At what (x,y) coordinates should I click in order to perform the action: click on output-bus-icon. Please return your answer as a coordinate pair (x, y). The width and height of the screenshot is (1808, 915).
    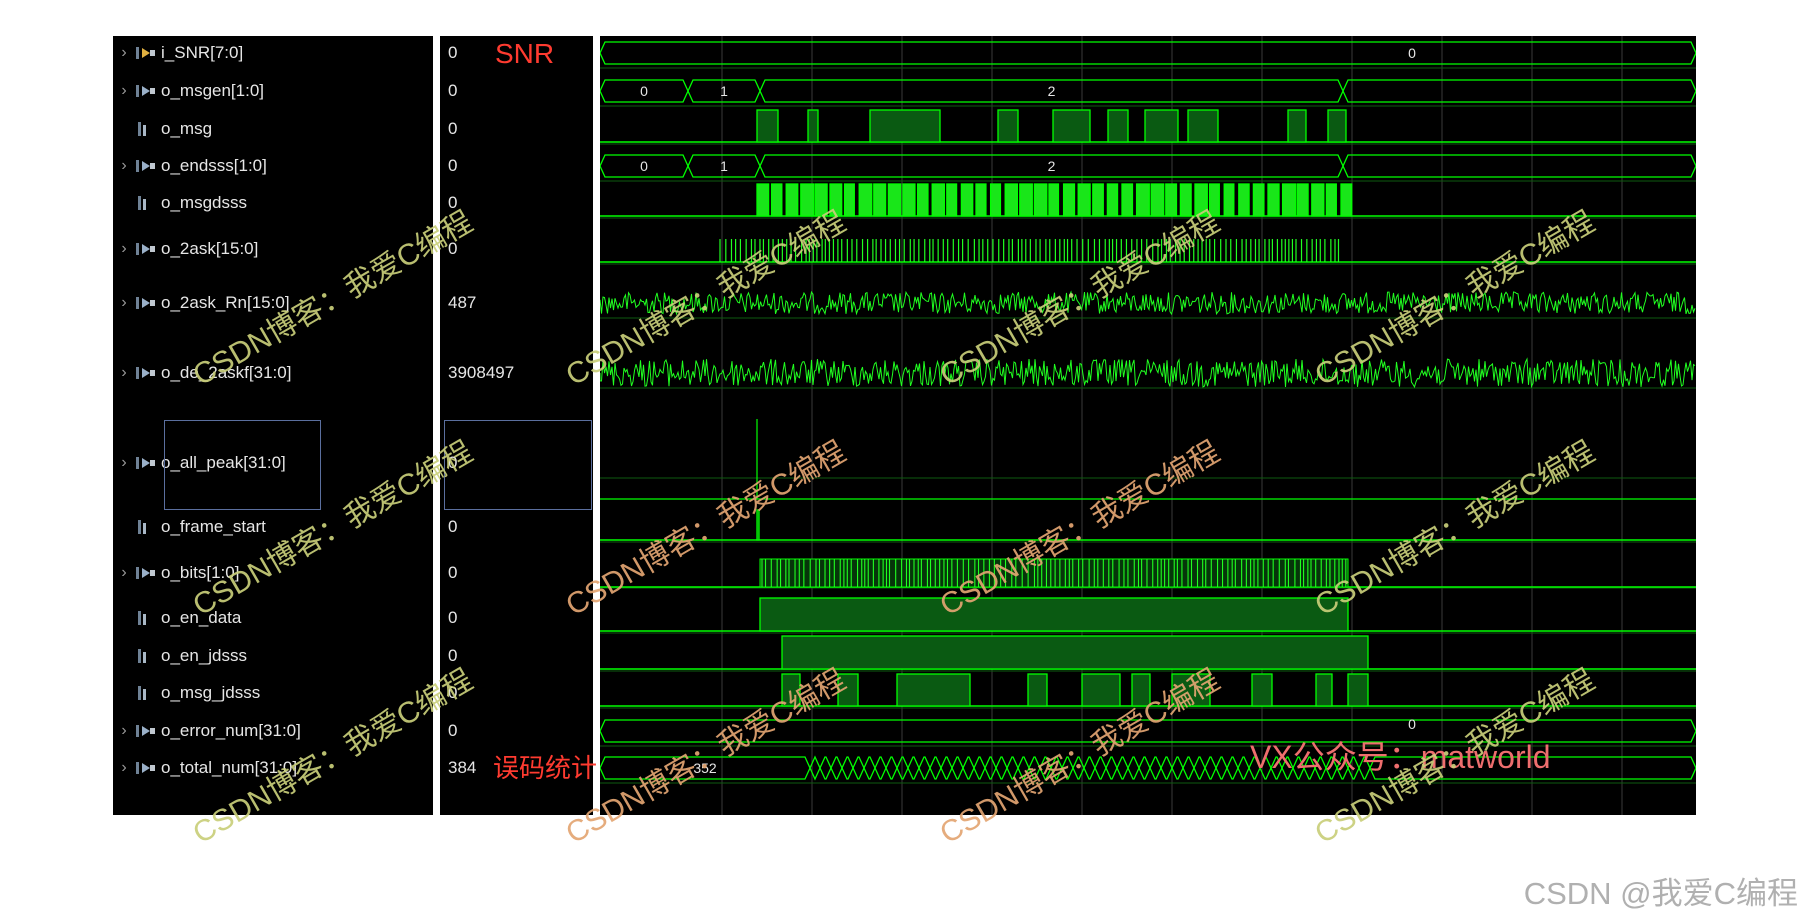
    Looking at the image, I should click on (147, 731).